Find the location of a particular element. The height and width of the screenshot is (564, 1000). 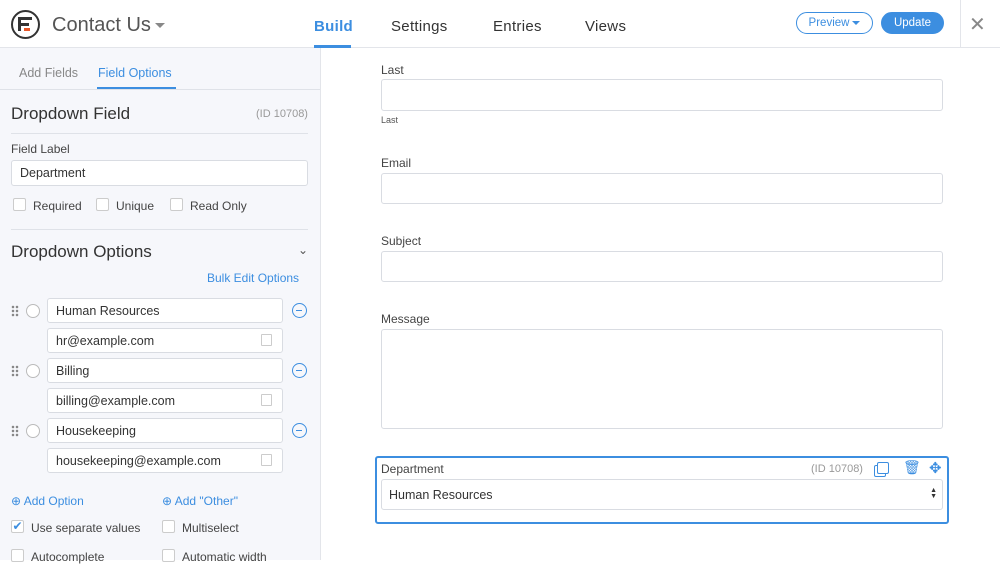

autocomplete-label: Autocomplete is located at coordinates (68, 557).